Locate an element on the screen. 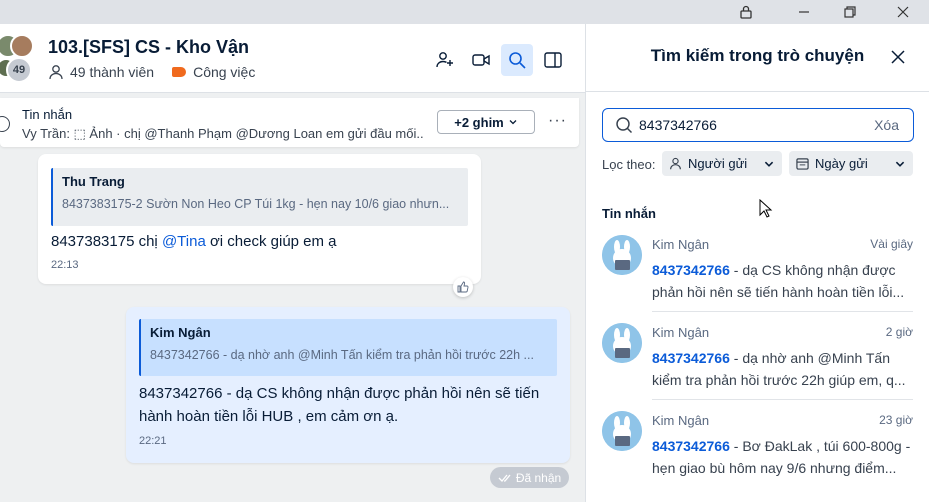 The width and height of the screenshot is (929, 502). filter-sender-label: Người gửi is located at coordinates (718, 163).